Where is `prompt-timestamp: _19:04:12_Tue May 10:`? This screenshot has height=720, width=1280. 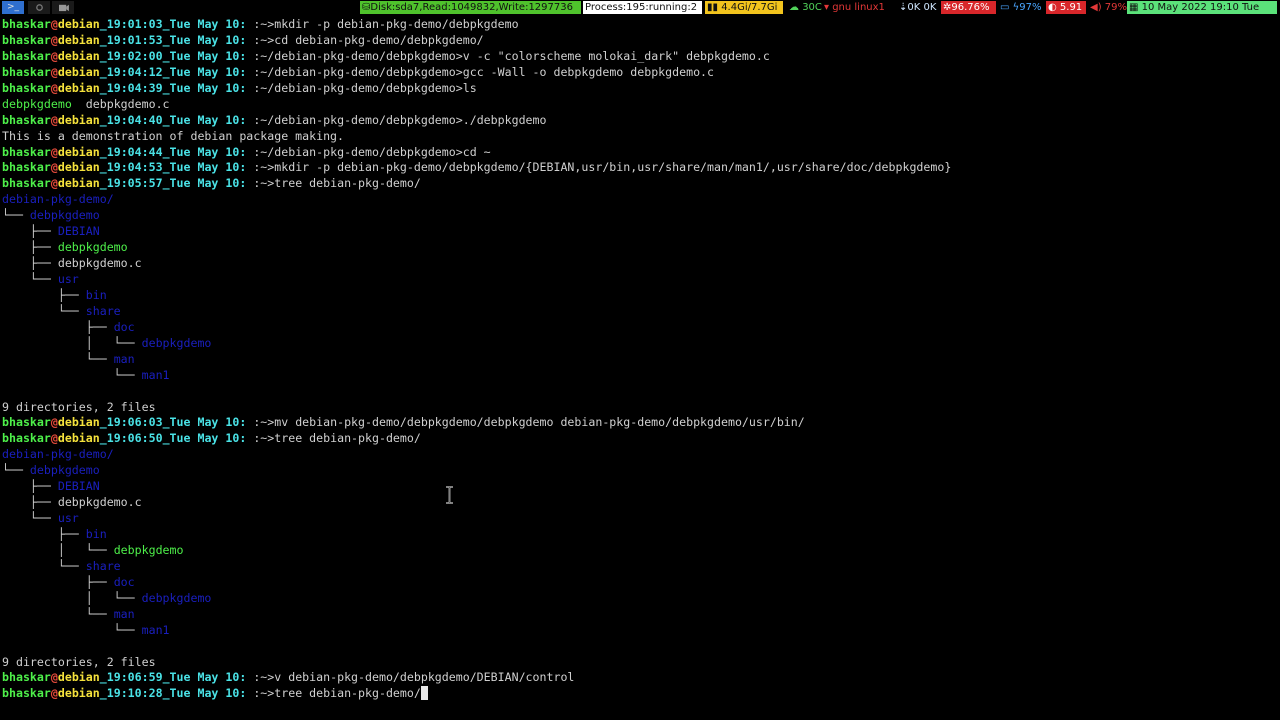 prompt-timestamp: _19:04:12_Tue May 10: is located at coordinates (173, 71).